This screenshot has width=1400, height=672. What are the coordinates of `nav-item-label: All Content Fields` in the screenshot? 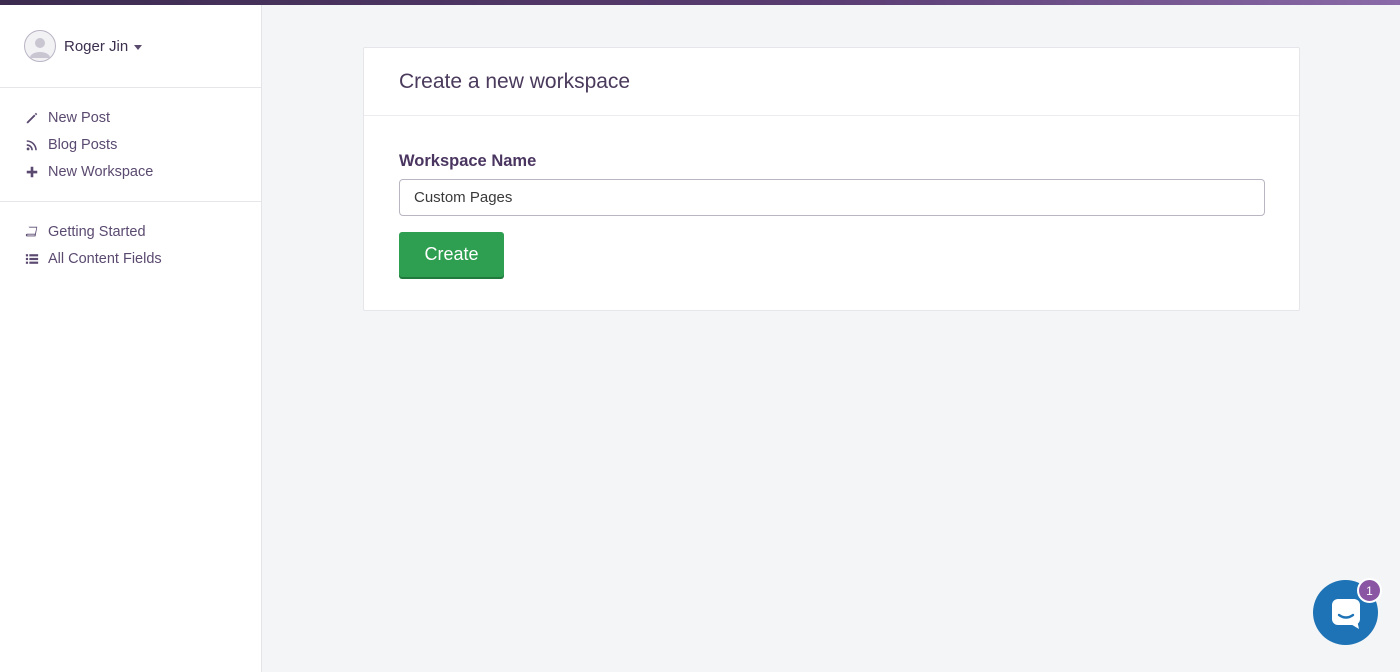 It's located at (105, 258).